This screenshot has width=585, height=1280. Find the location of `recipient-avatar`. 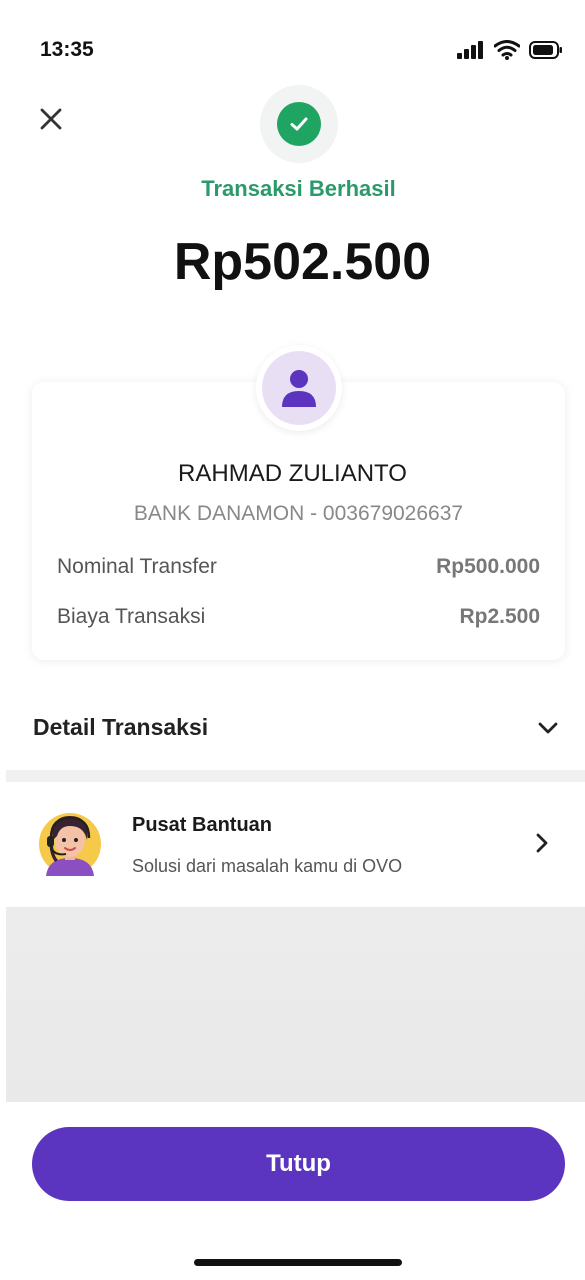

recipient-avatar is located at coordinates (299, 388).